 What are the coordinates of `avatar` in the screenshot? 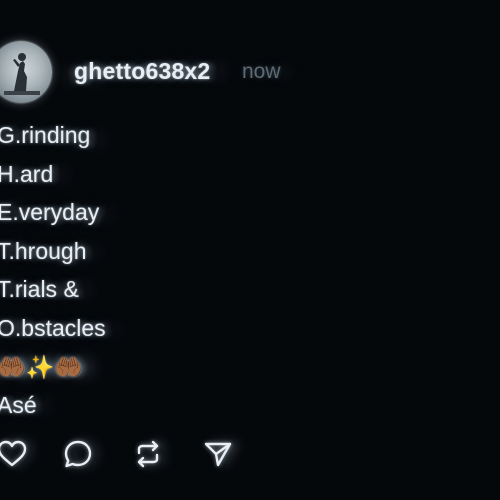 It's located at (26, 72).